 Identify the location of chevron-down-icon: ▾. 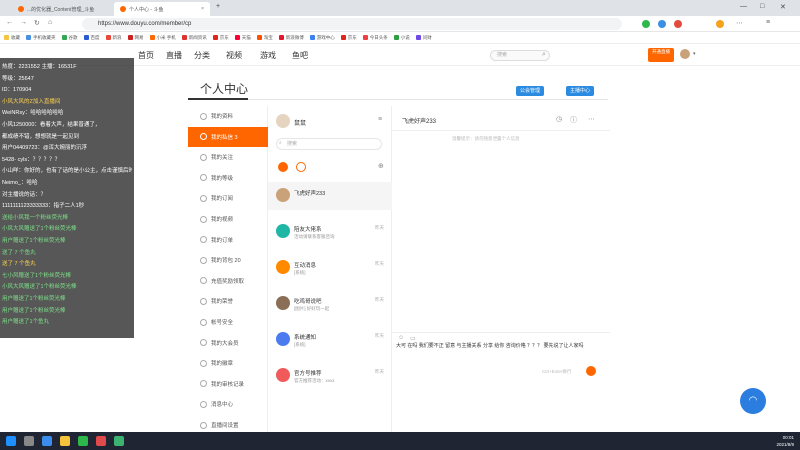
(694, 54).